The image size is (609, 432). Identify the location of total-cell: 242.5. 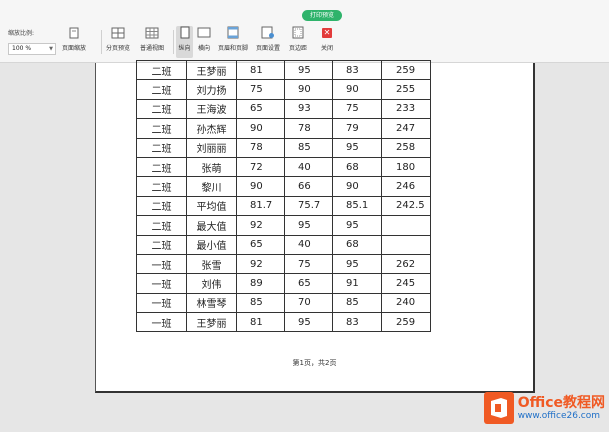
(406, 206).